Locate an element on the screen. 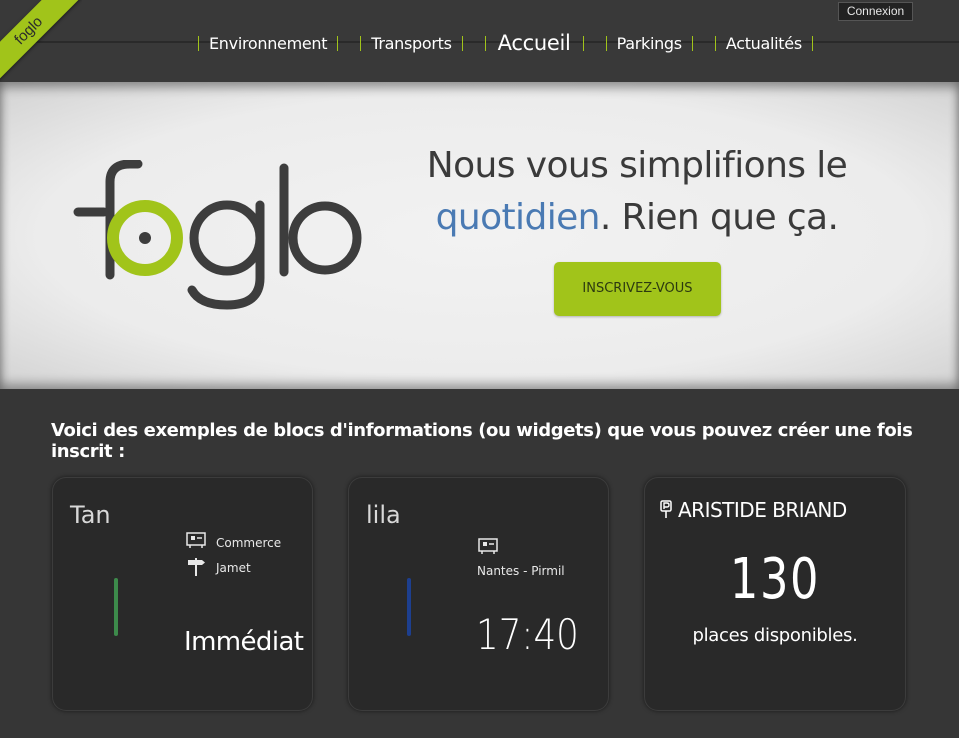 This screenshot has height=738, width=959. foglo-logo: foglo is located at coordinates (217, 235).